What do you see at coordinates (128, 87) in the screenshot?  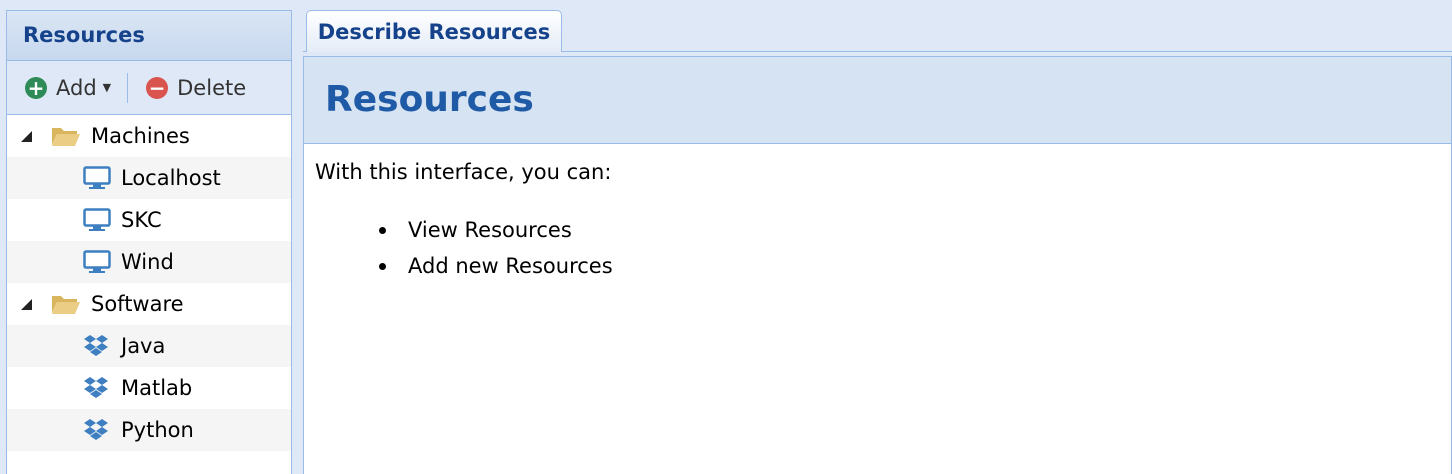 I see `toolbar-separator` at bounding box center [128, 87].